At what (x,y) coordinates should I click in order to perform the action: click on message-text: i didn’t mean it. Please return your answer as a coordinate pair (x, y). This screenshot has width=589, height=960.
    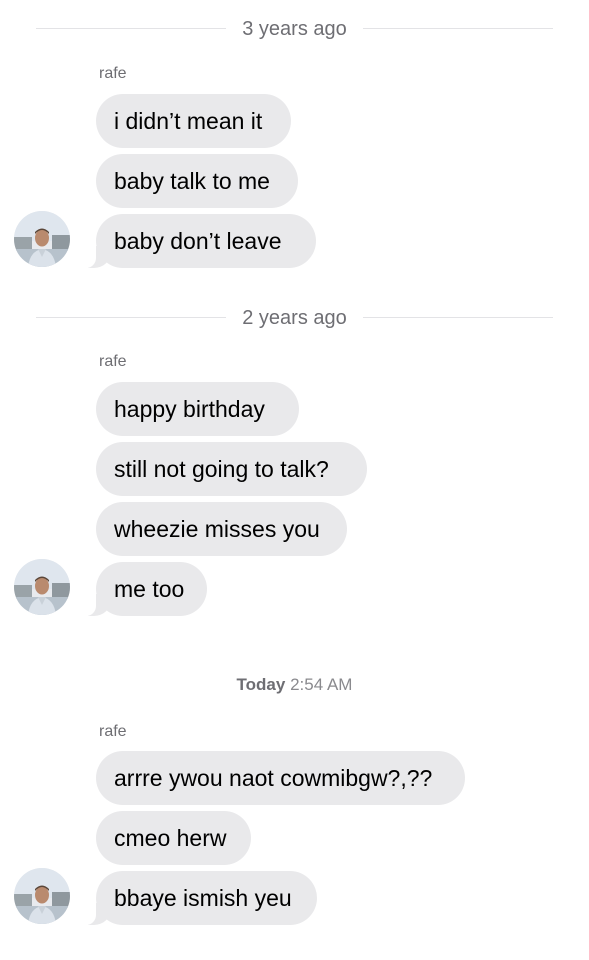
    Looking at the image, I should click on (188, 121).